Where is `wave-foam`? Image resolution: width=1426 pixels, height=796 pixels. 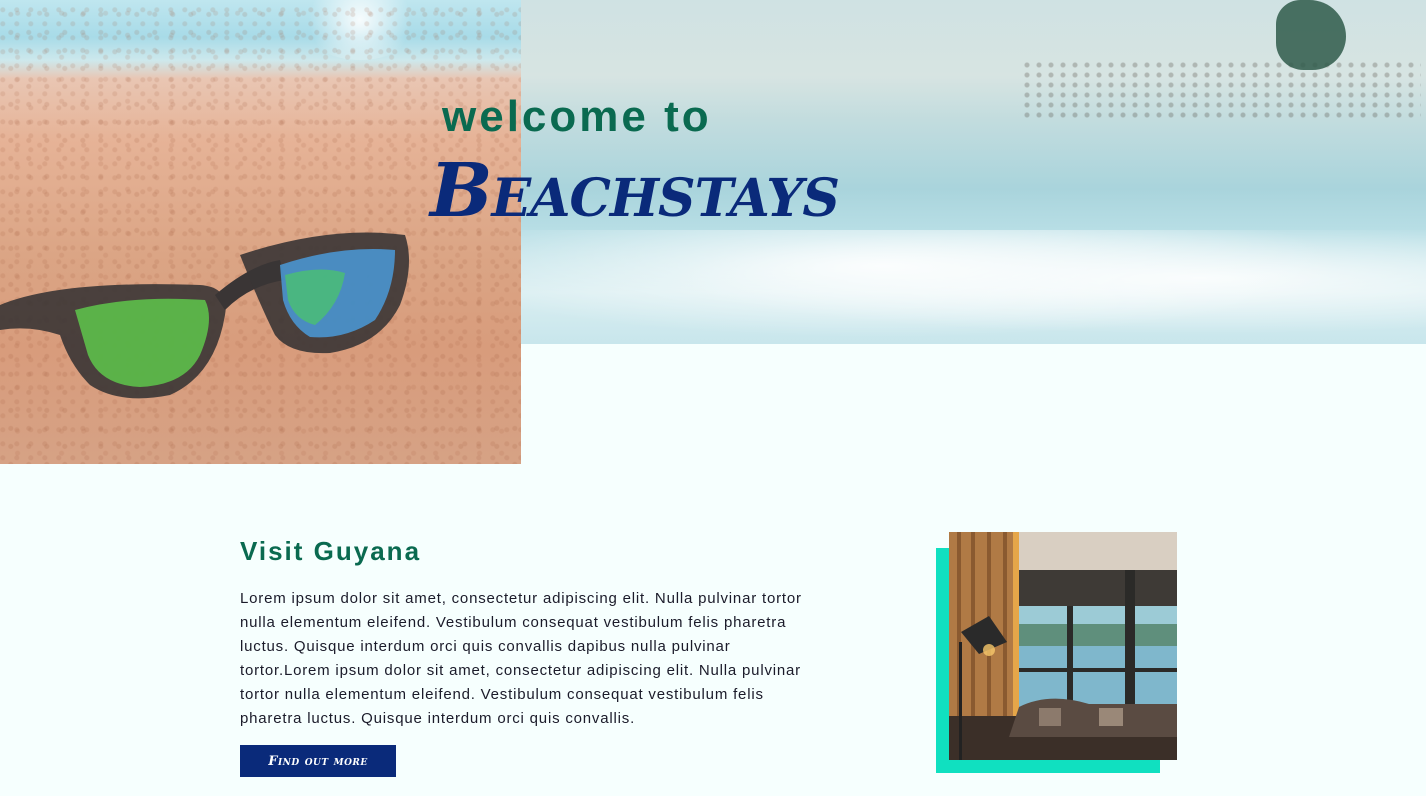 wave-foam is located at coordinates (973, 287).